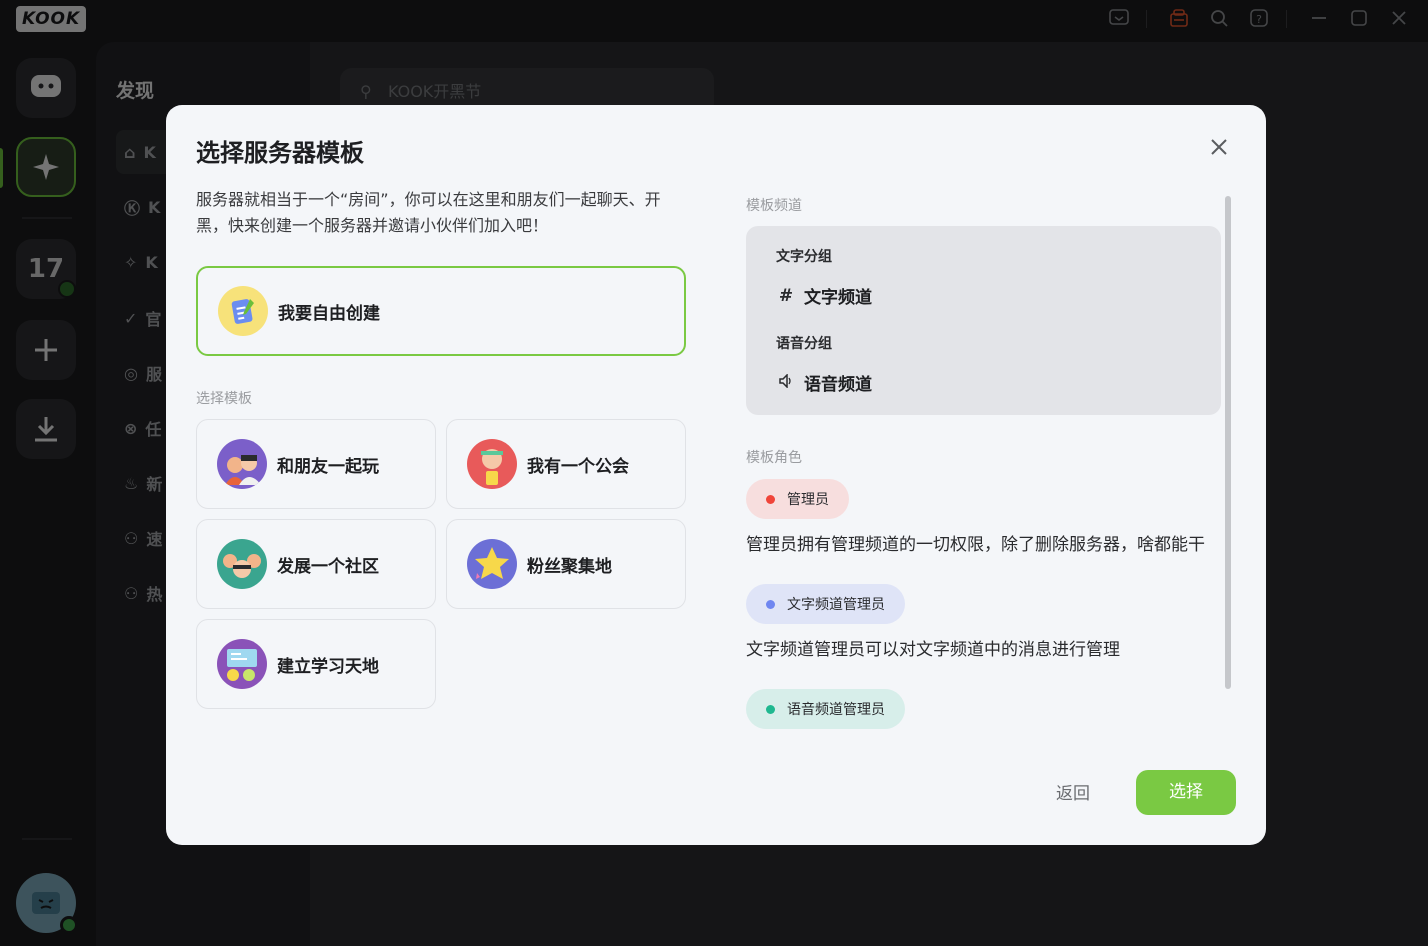 This screenshot has height=946, width=1428. I want to click on close-icon, so click(1219, 147).